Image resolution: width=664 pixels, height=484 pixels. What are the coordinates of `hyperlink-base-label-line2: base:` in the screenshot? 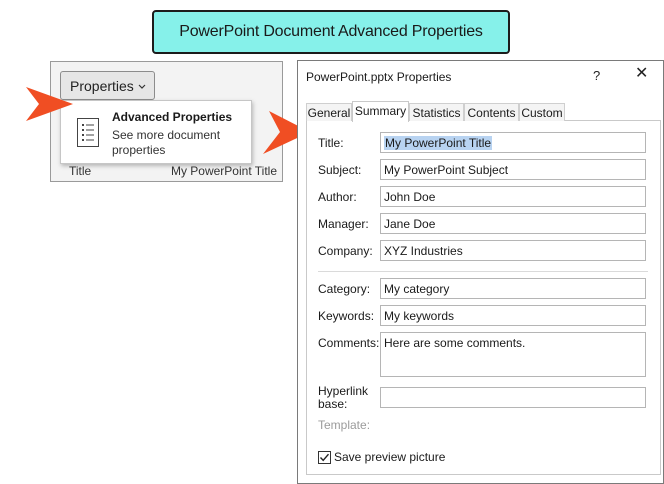 It's located at (333, 404).